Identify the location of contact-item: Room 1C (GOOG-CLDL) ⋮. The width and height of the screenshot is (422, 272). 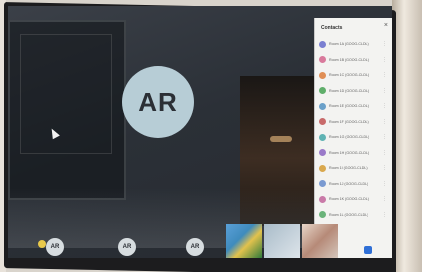
(354, 75).